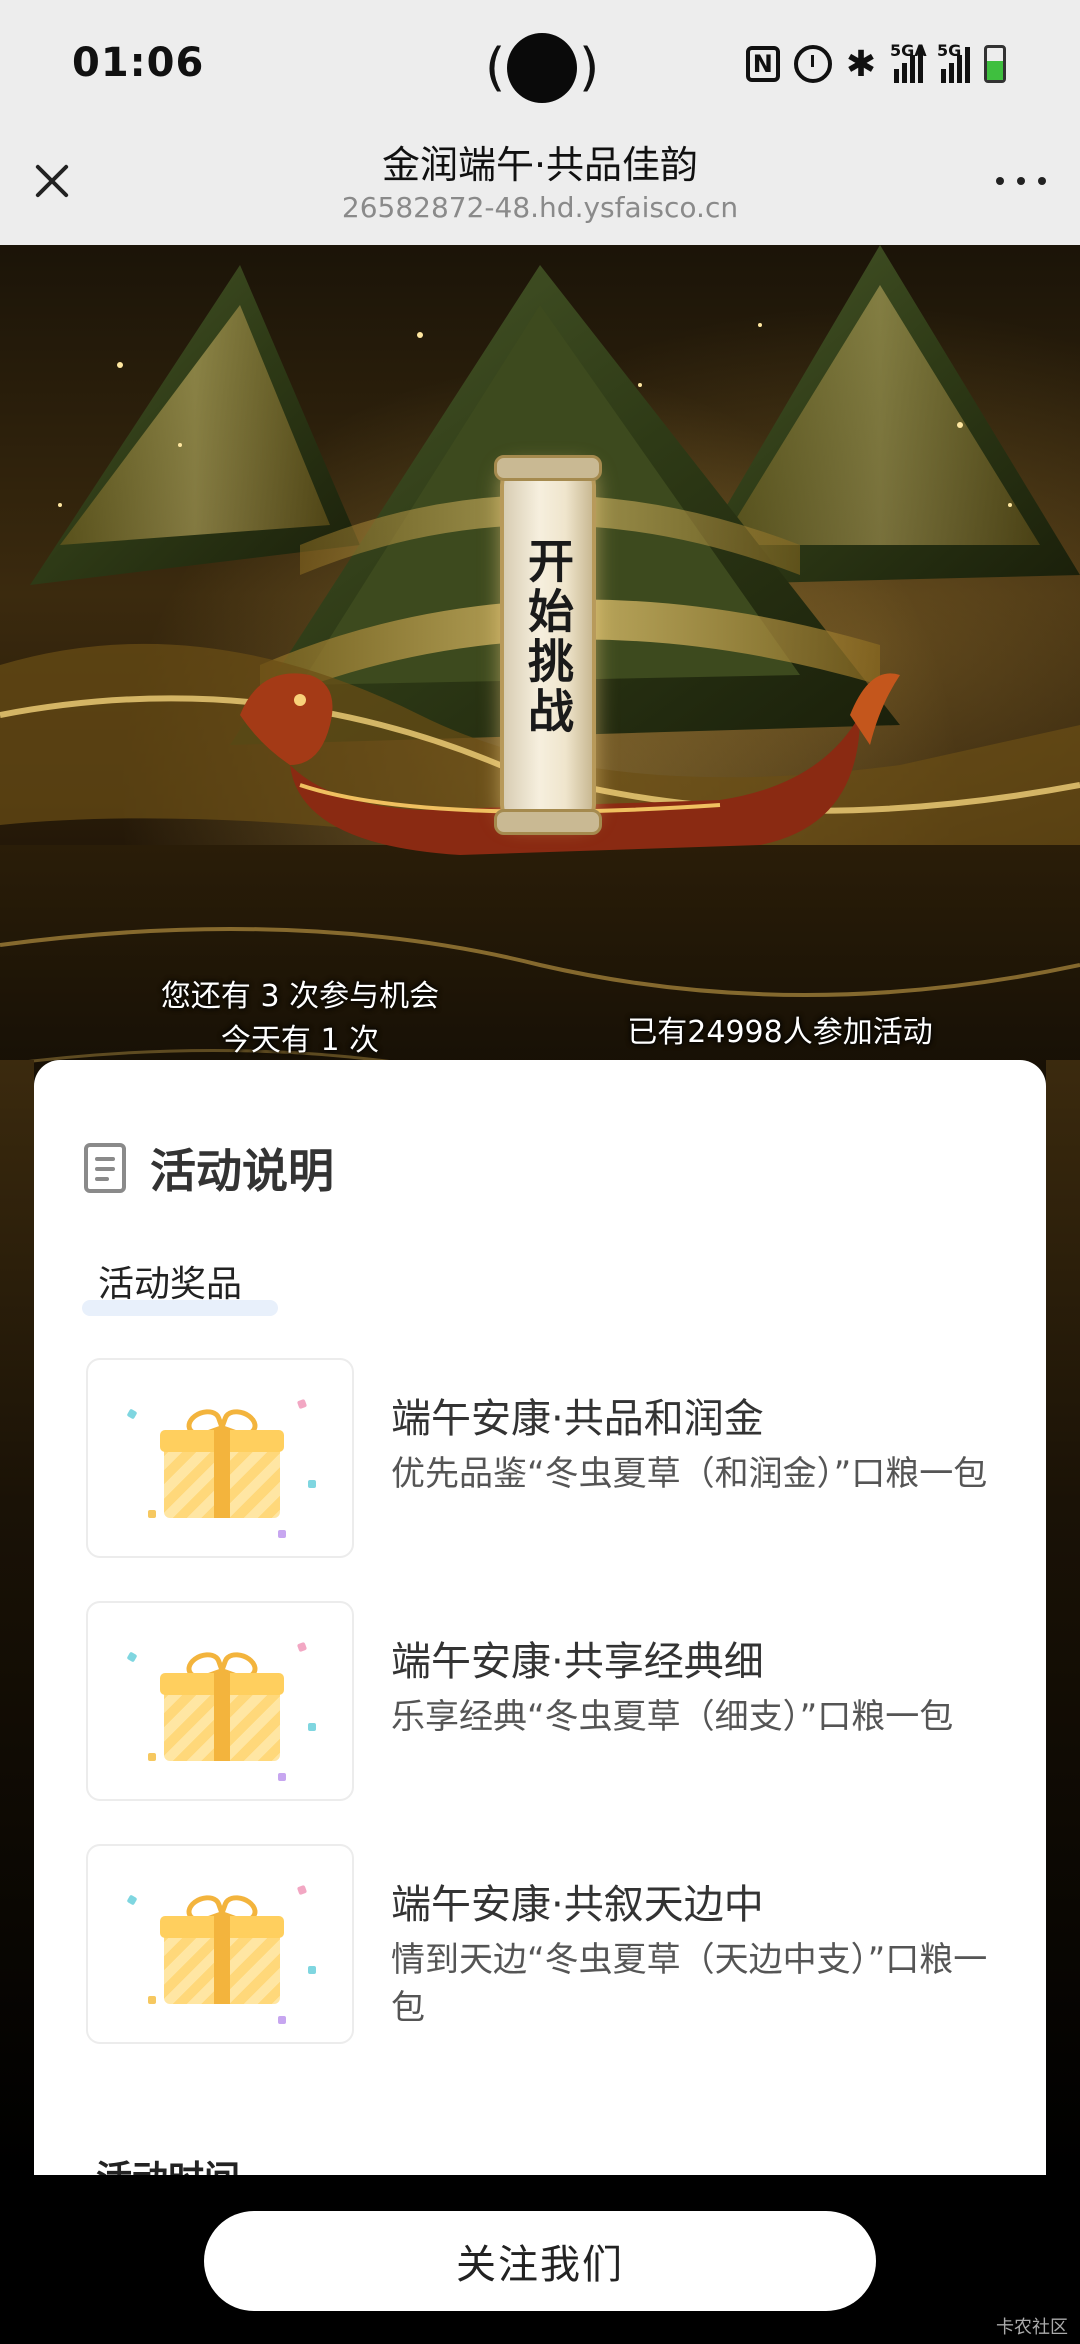 This screenshot has height=2344, width=1080. What do you see at coordinates (138, 63) in the screenshot?
I see `status-time: 01:06` at bounding box center [138, 63].